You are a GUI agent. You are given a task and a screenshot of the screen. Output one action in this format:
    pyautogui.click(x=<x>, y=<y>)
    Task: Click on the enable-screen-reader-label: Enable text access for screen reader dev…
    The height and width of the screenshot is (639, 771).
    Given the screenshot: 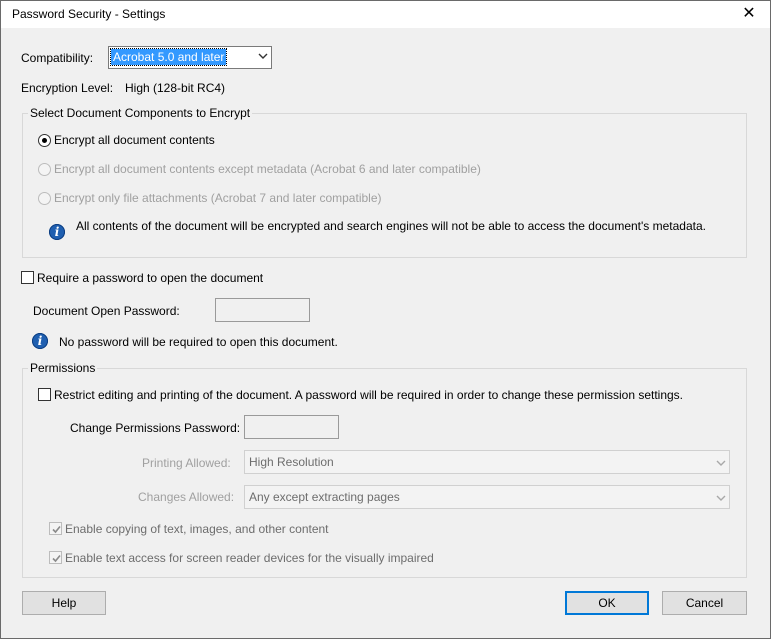 What is the action you would take?
    pyautogui.click(x=249, y=558)
    